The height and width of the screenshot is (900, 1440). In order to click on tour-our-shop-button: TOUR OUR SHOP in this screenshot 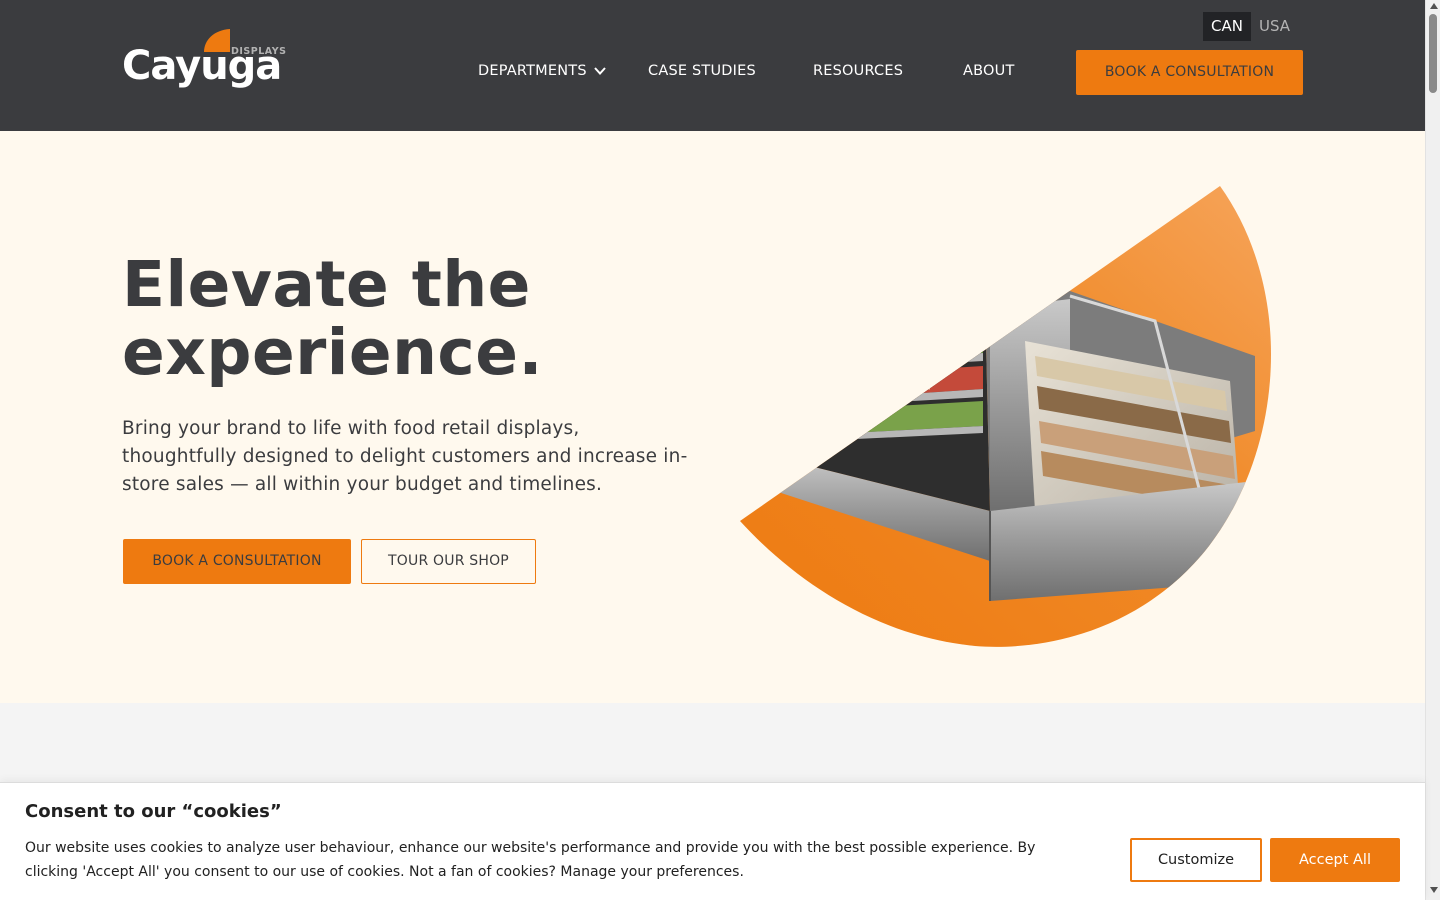, I will do `click(448, 561)`.